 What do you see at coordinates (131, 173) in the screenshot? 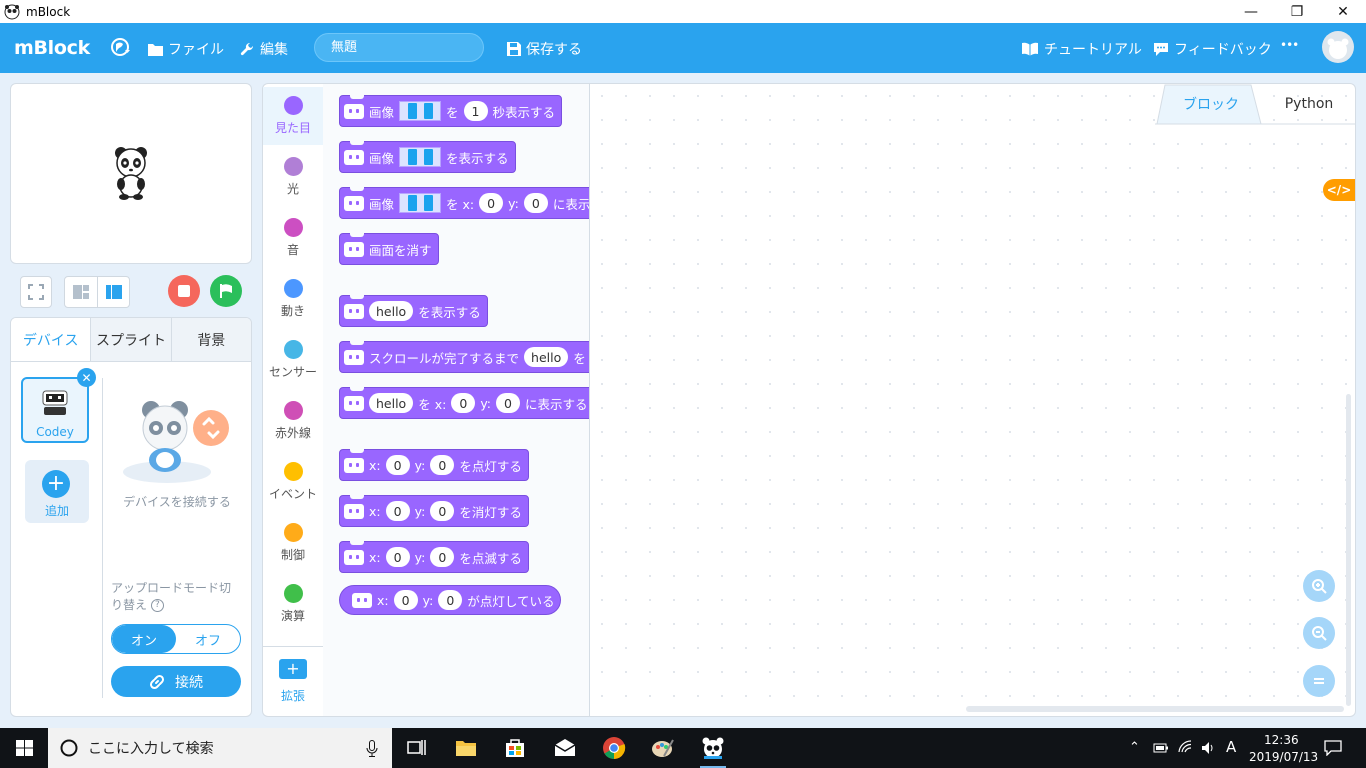
I see `stage-canvas` at bounding box center [131, 173].